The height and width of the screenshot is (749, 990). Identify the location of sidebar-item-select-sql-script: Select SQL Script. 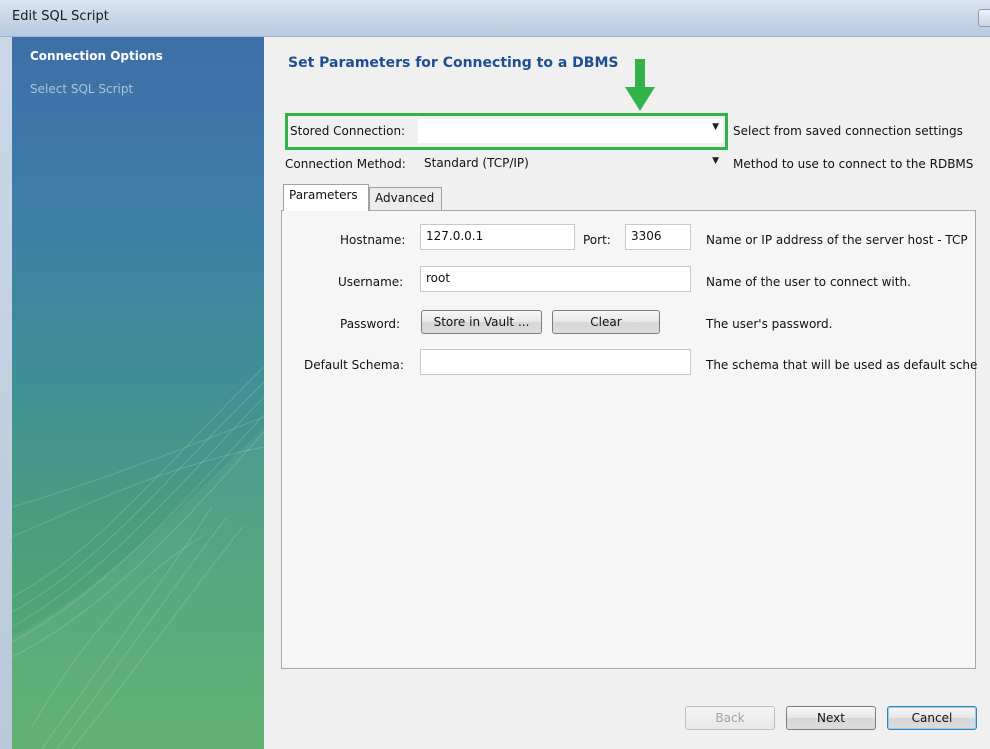
(81, 89).